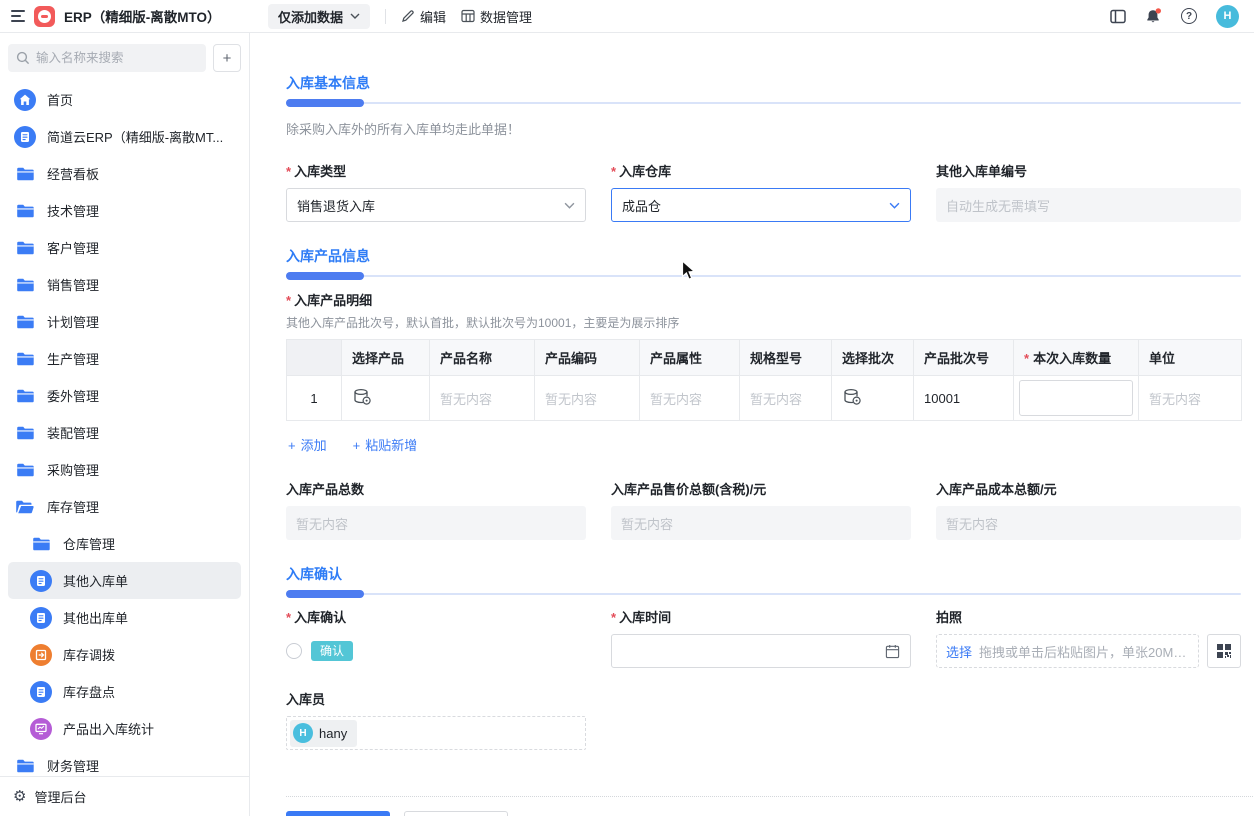 The height and width of the screenshot is (816, 1254). What do you see at coordinates (328, 256) in the screenshot?
I see `section-title-product-info: 入库产品信息` at bounding box center [328, 256].